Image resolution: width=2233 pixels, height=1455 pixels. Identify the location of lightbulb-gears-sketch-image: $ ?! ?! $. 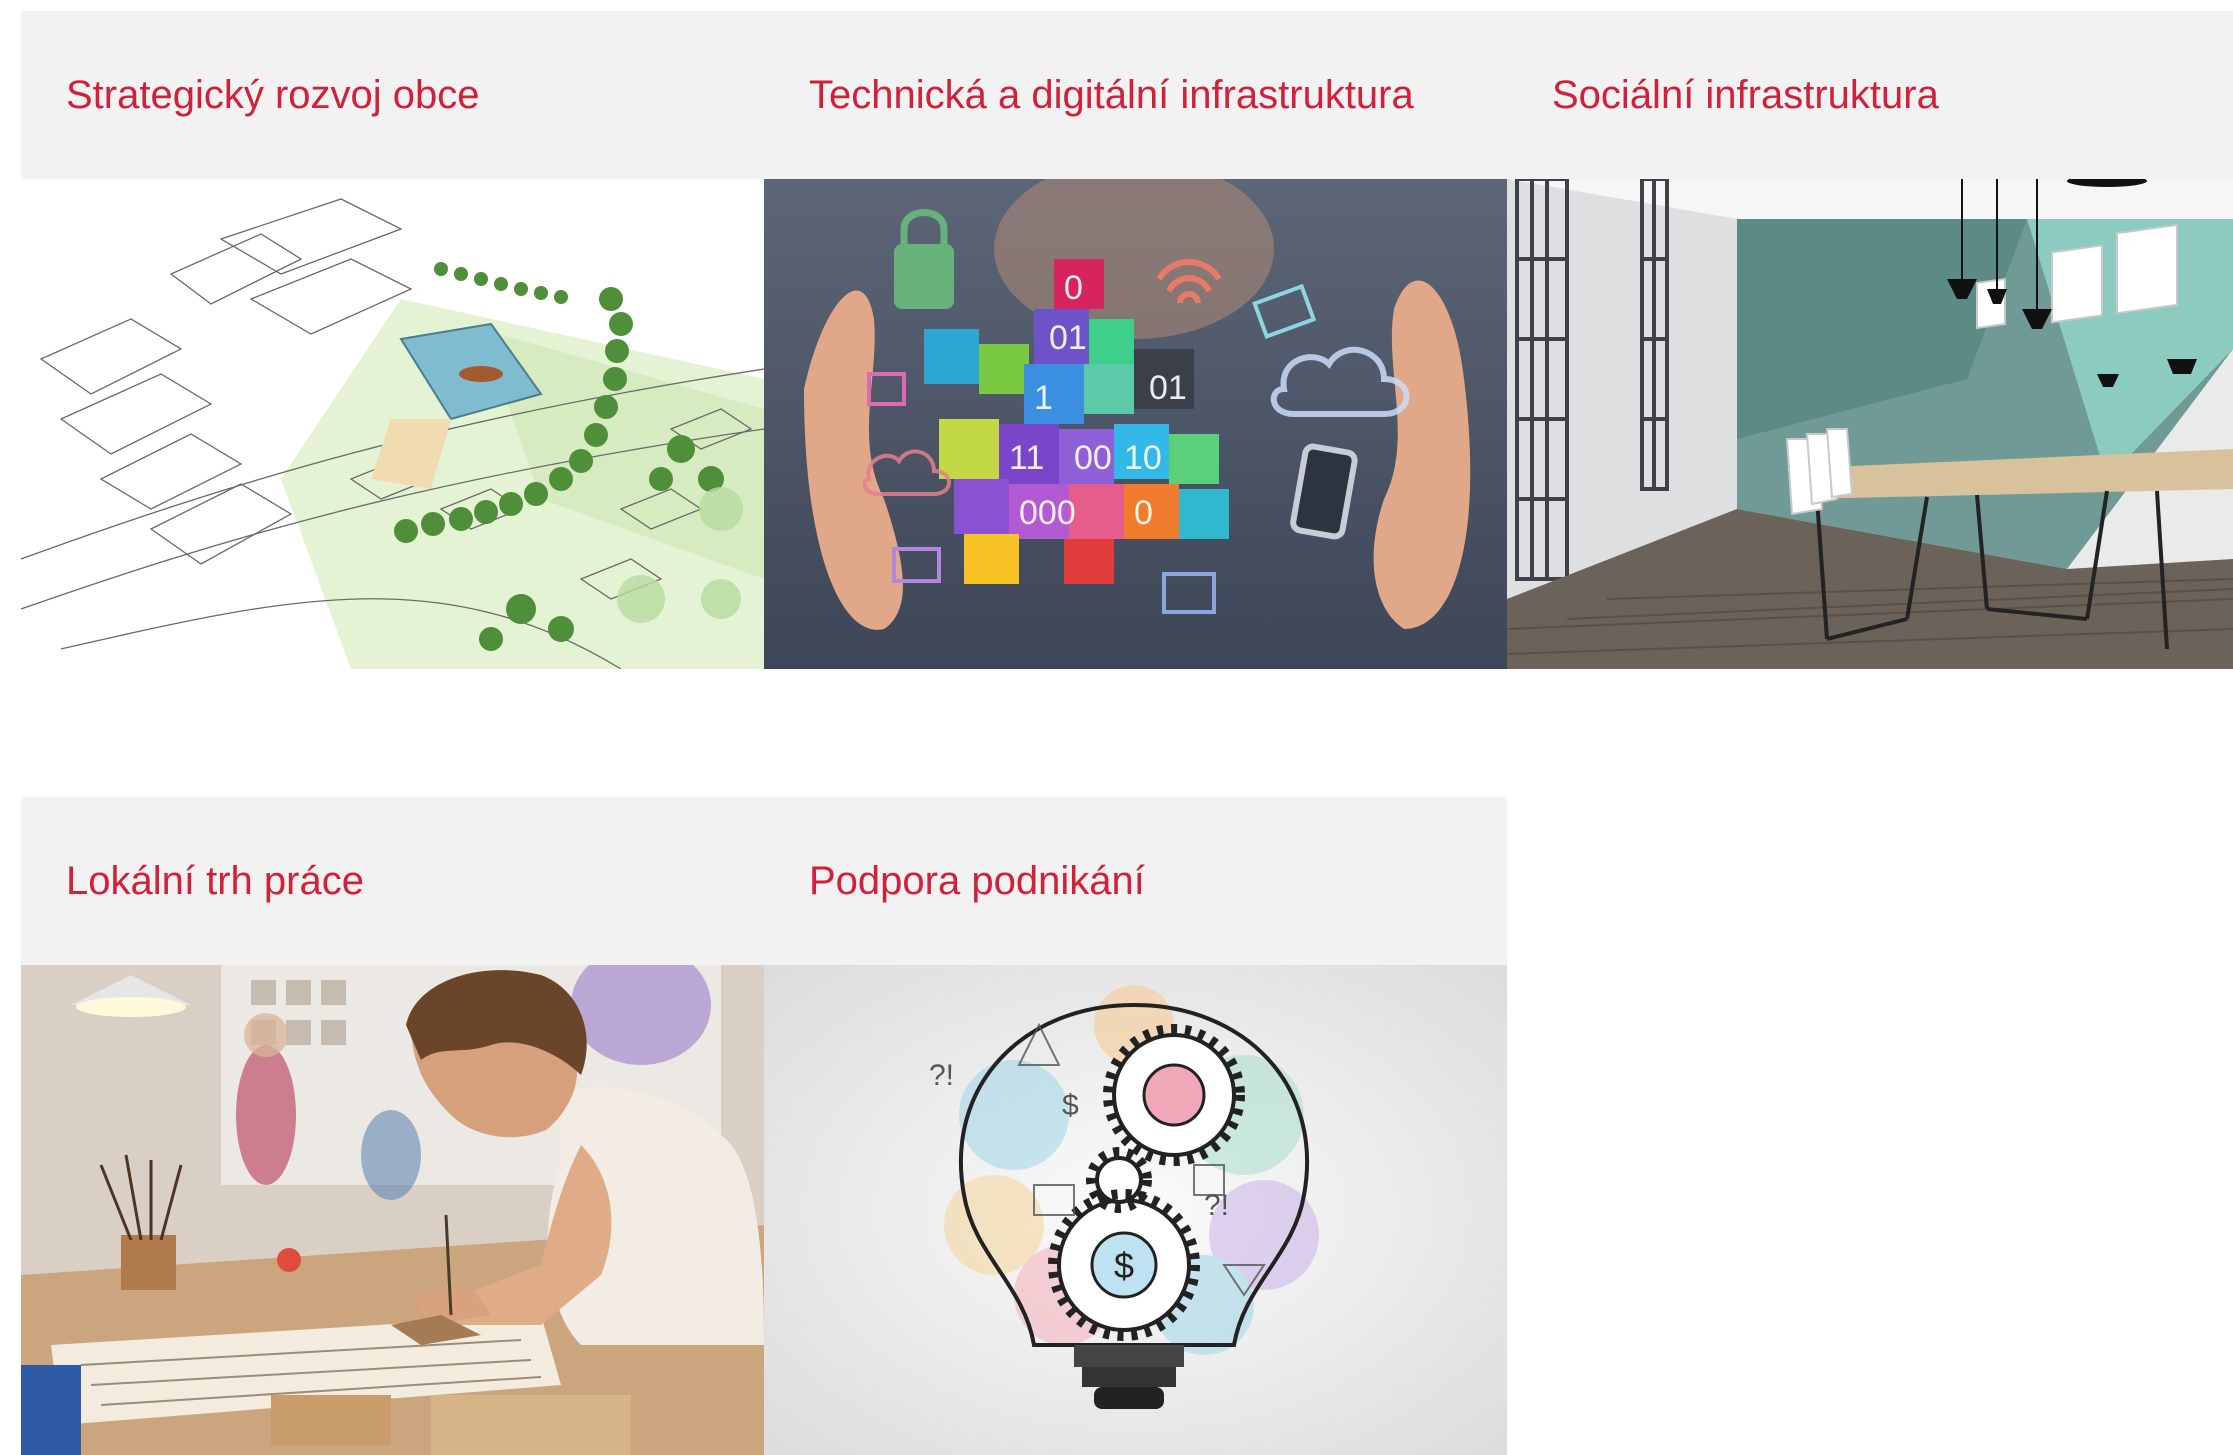
(1135, 1210).